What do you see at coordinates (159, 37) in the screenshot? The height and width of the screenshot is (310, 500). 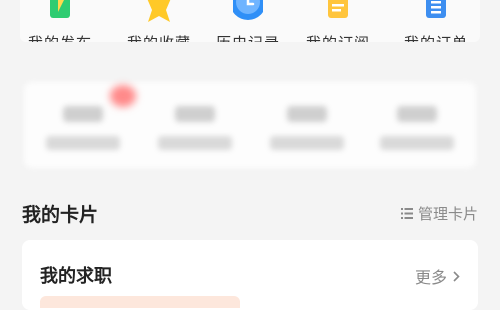 I see `shortcut-label: 我的收藏` at bounding box center [159, 37].